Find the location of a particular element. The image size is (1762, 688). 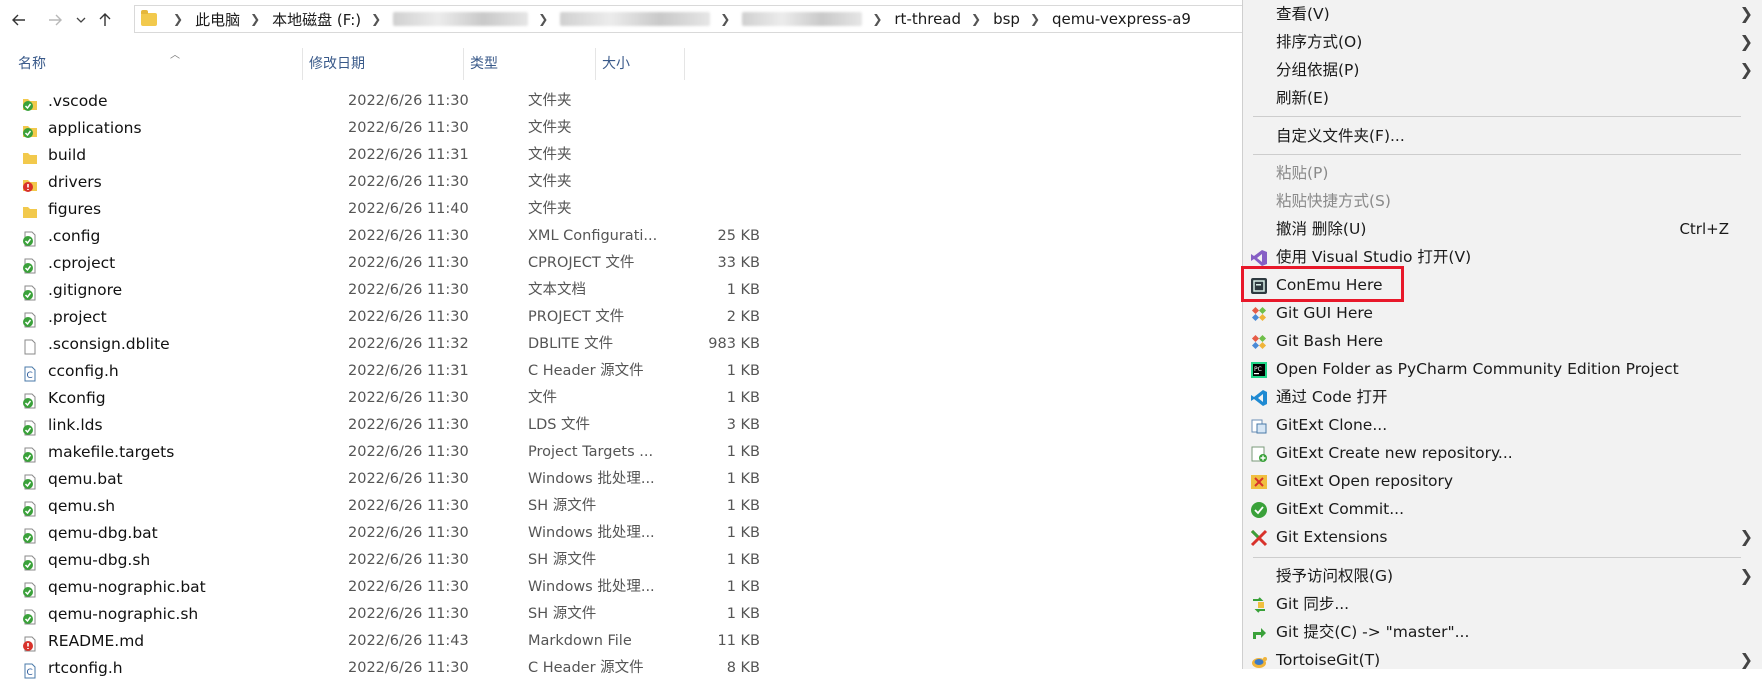

menu-item-open-vscode: 通过 Code 打开 is located at coordinates (1502, 397).